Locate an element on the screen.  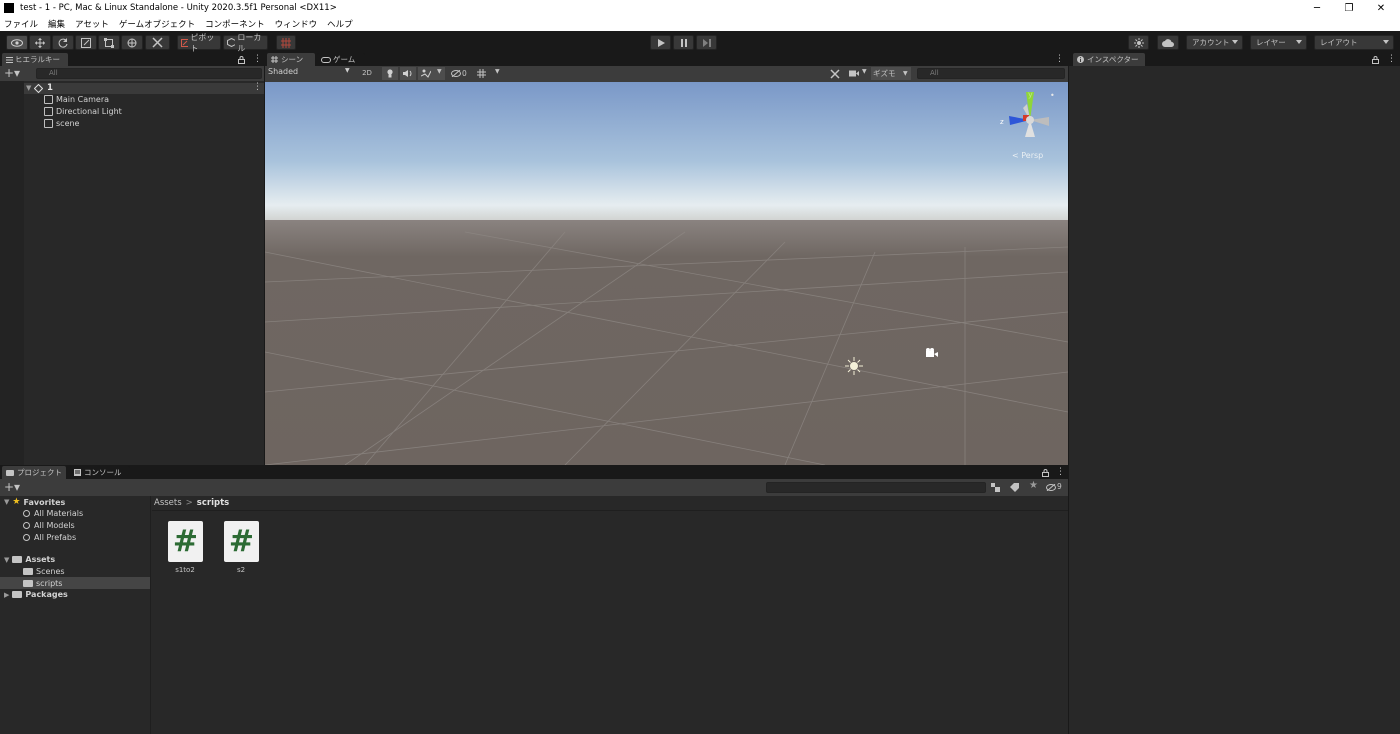
perspective-label: < Persp is located at coordinates (1027, 155).